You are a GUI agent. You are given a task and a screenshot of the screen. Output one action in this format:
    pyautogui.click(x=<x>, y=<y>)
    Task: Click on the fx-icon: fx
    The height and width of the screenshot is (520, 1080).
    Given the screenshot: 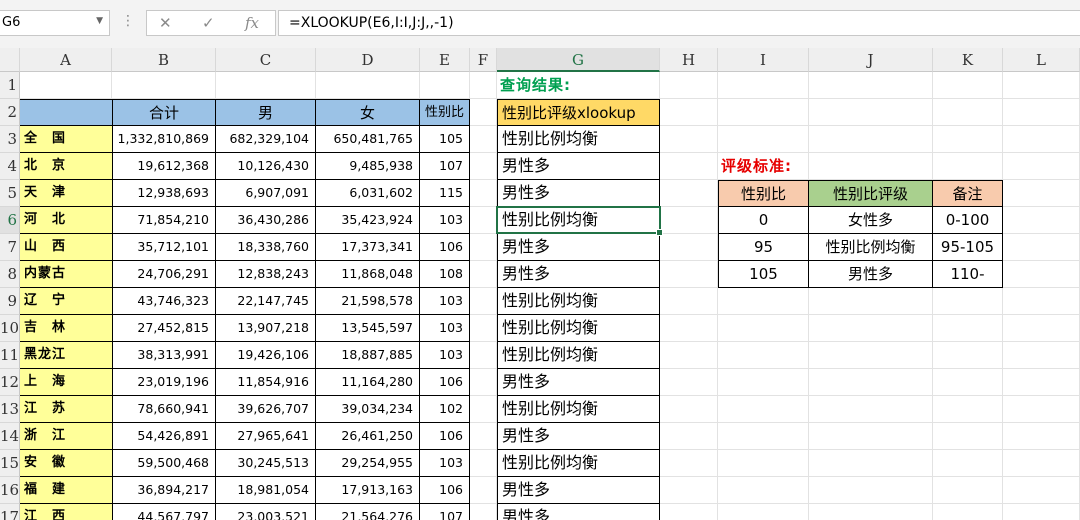 What is the action you would take?
    pyautogui.click(x=252, y=23)
    